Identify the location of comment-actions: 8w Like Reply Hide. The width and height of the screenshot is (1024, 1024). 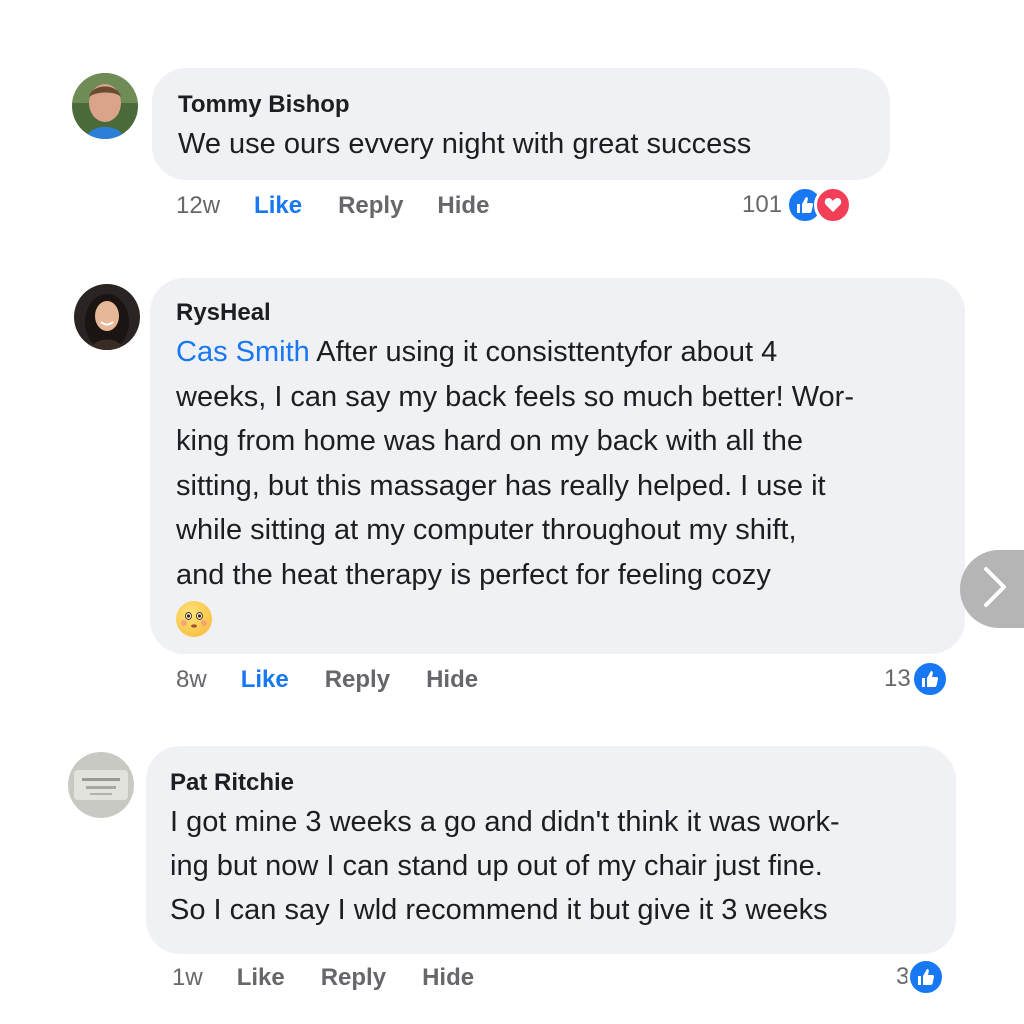
(327, 680).